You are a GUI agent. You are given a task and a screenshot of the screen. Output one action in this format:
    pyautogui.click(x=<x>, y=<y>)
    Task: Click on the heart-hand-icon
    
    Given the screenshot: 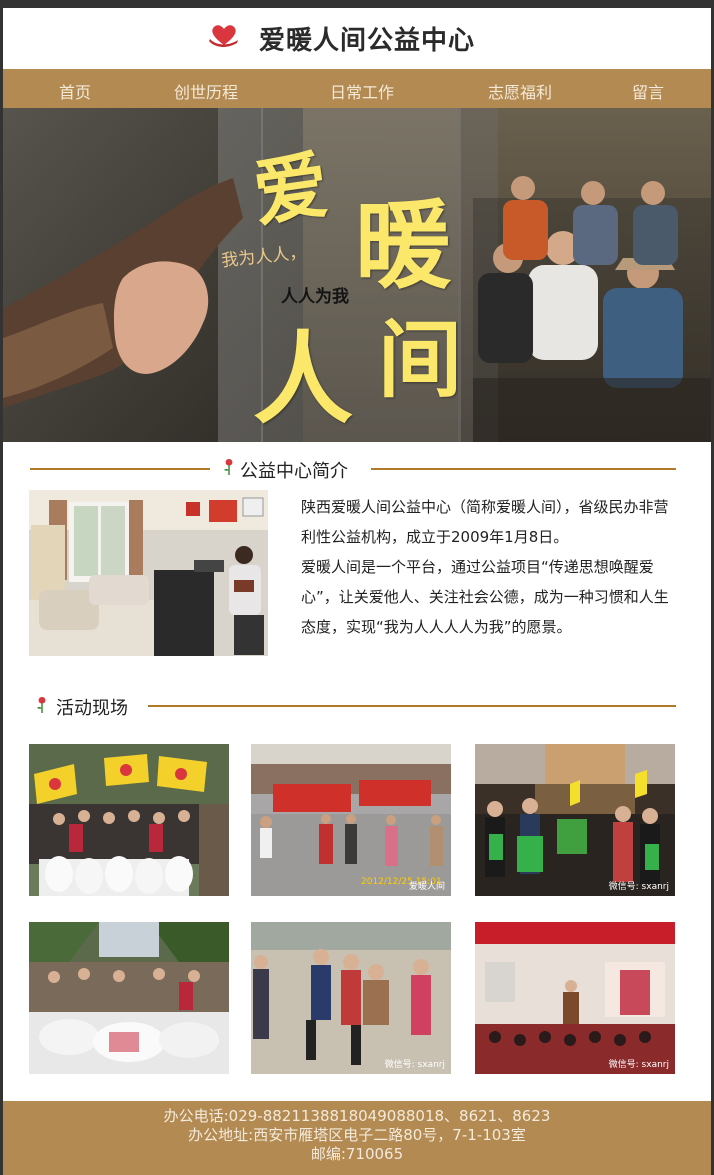 What is the action you would take?
    pyautogui.click(x=224, y=35)
    